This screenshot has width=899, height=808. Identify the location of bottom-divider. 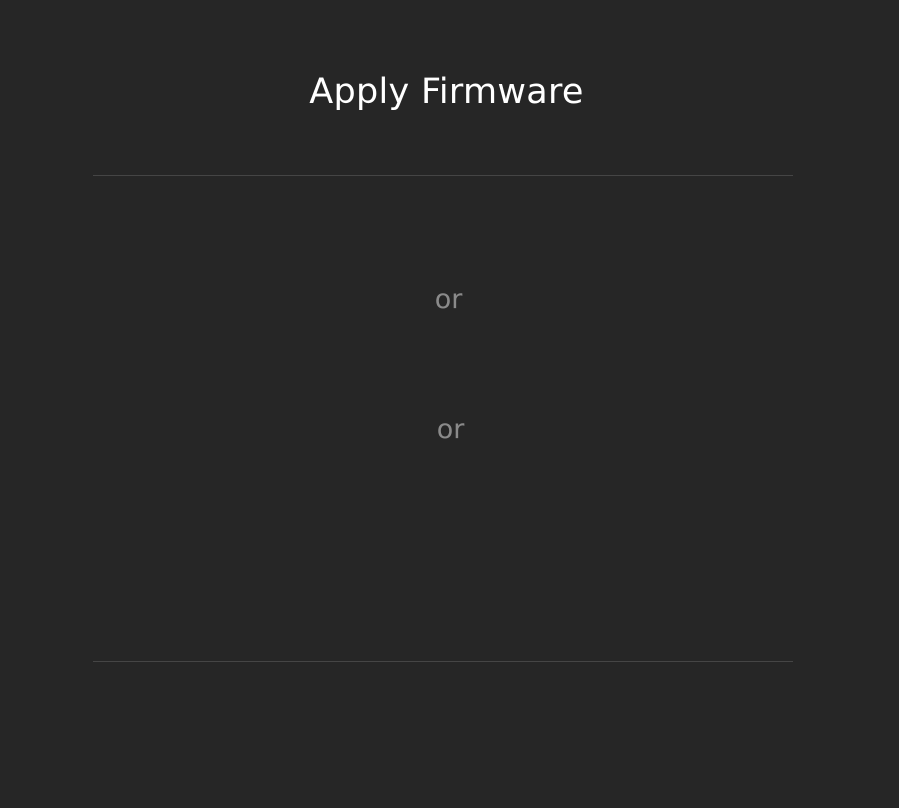
(443, 661).